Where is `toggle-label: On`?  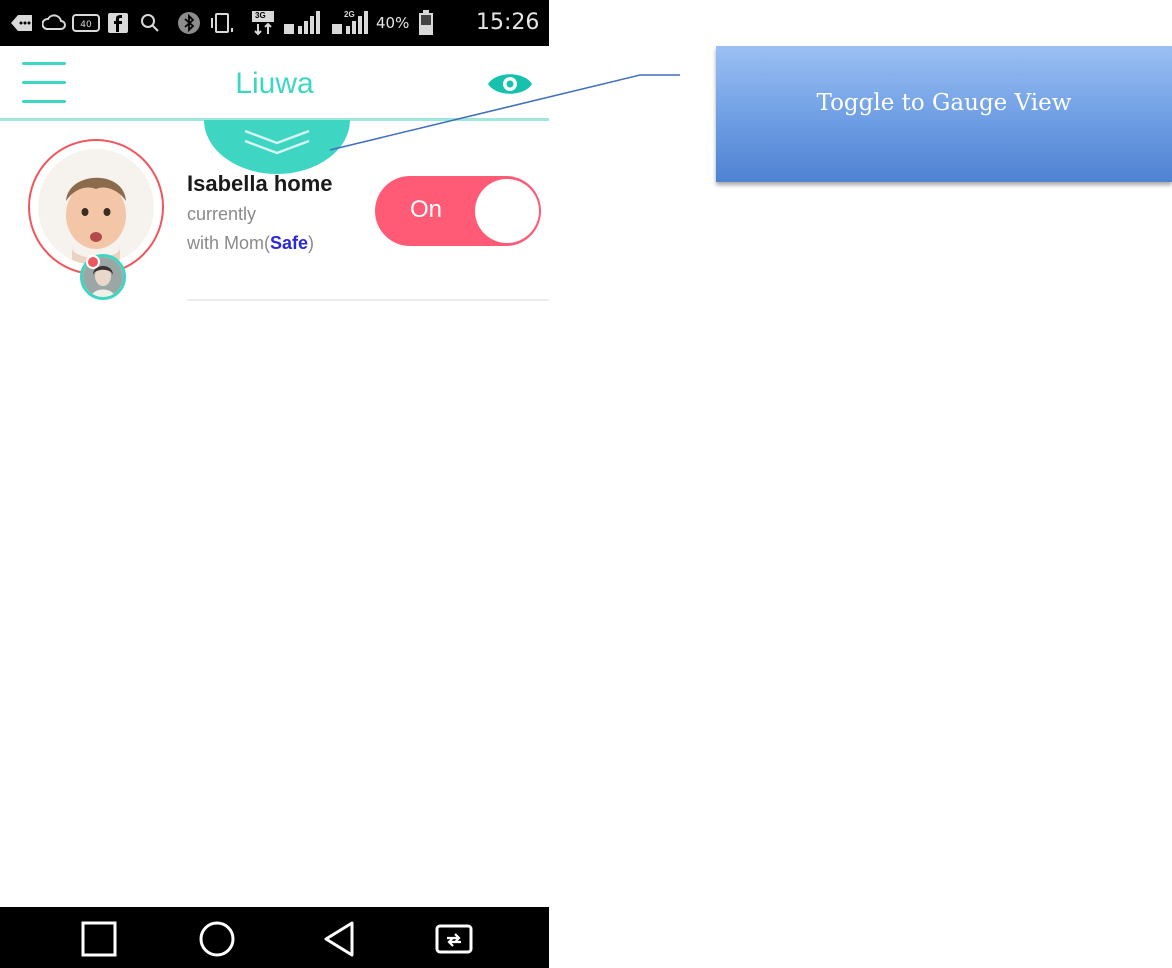 toggle-label: On is located at coordinates (426, 209).